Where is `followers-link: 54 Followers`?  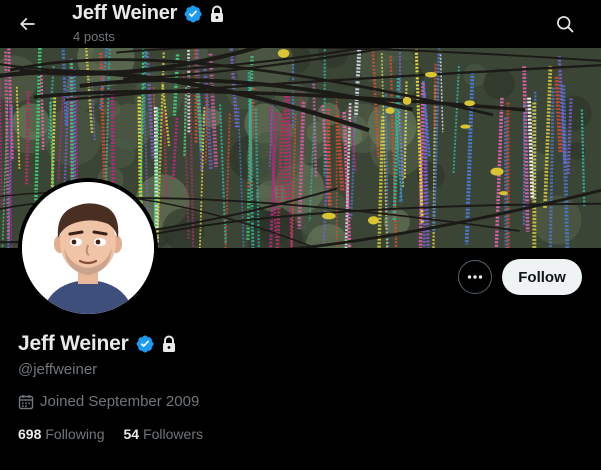 followers-link: 54 Followers is located at coordinates (163, 434).